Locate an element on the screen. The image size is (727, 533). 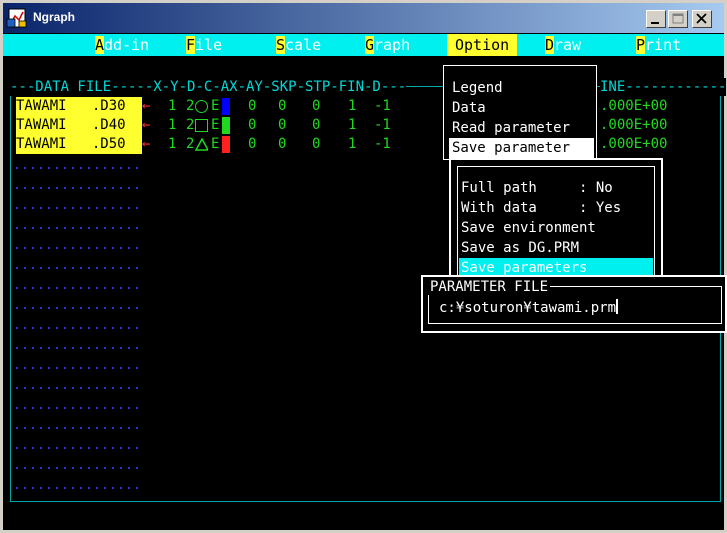
parameter-file-input: c:¥soturon¥tawami.prm is located at coordinates (529, 308).